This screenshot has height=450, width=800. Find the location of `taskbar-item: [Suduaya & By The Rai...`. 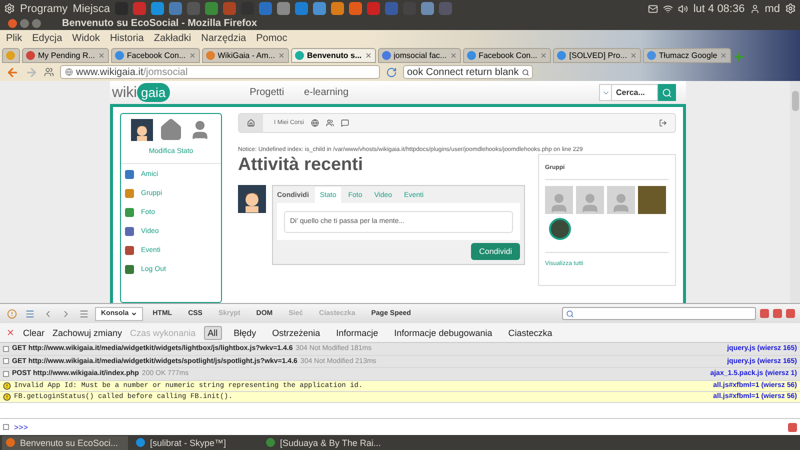

taskbar-item: [Suduaya & By The Rai... is located at coordinates (325, 443).